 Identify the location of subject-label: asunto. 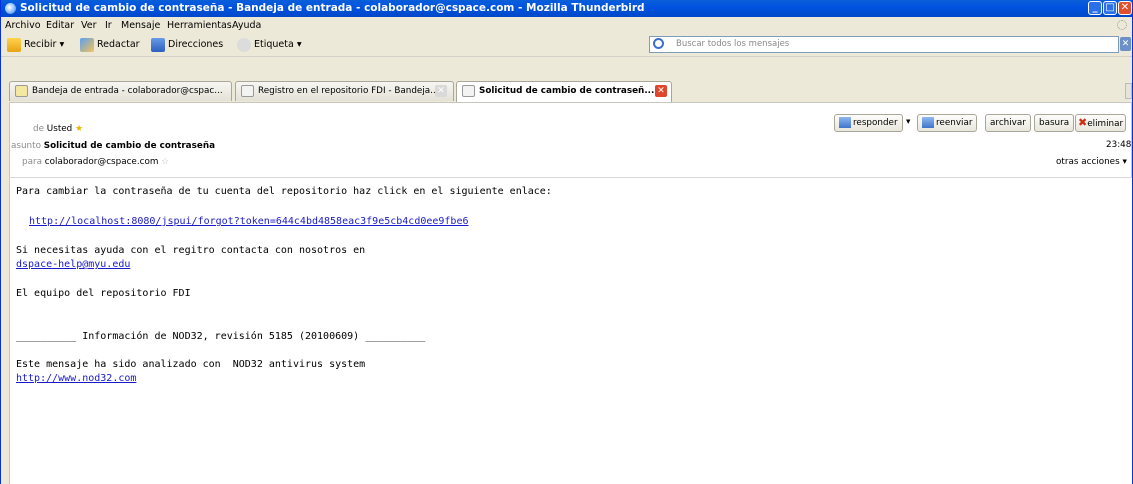
(26, 146).